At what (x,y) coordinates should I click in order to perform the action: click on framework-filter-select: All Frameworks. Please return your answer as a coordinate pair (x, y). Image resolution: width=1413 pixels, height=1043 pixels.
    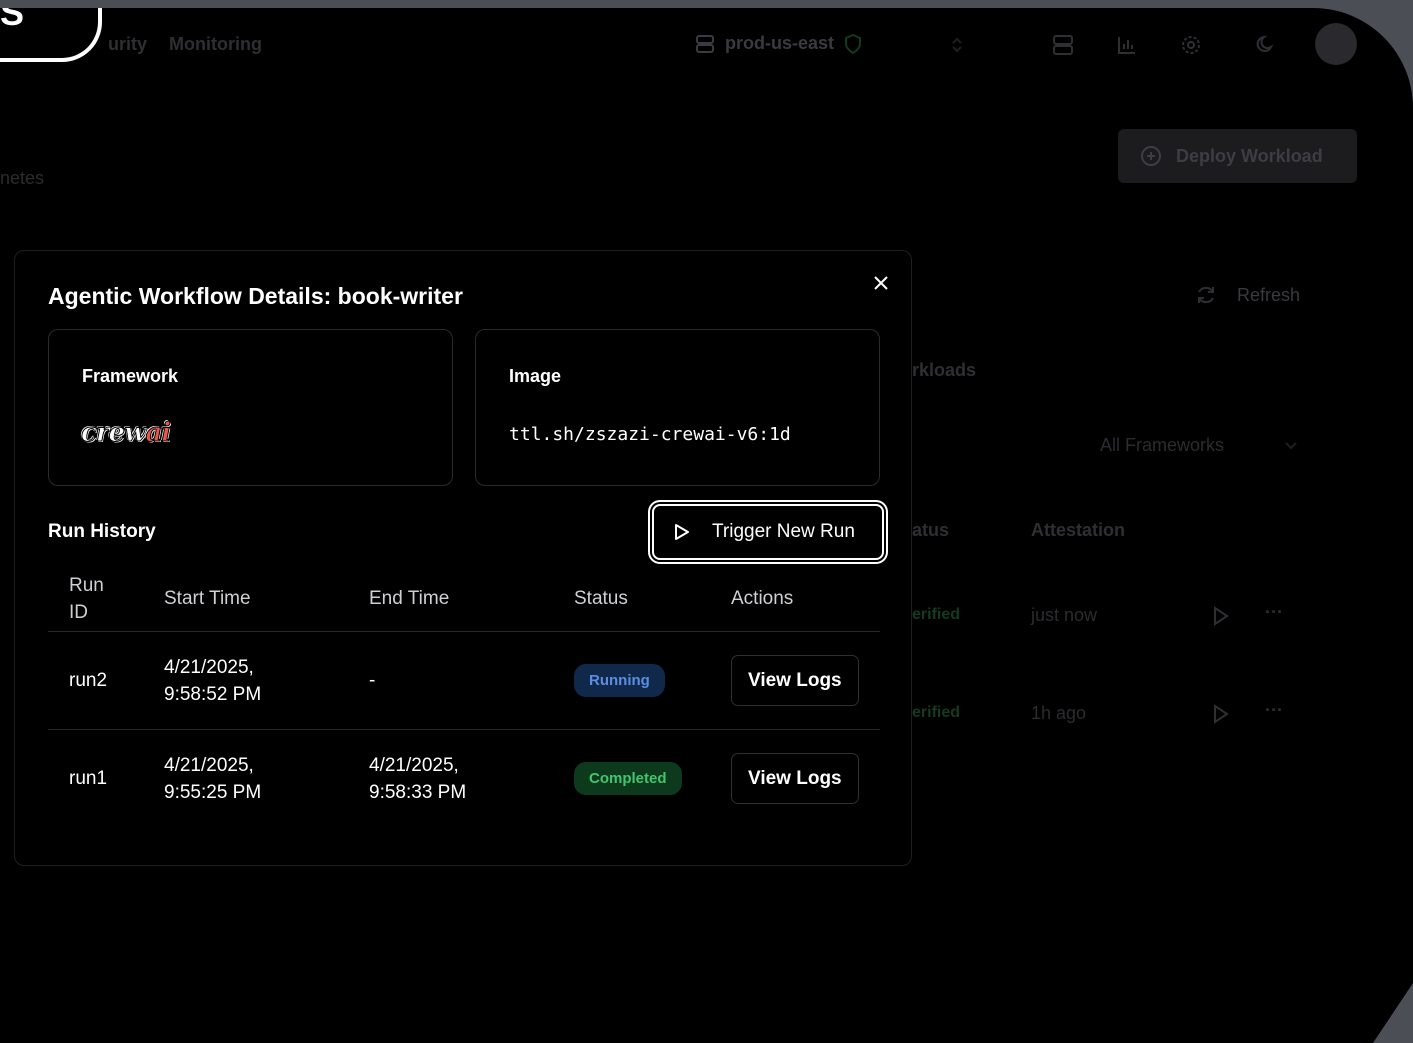
    Looking at the image, I should click on (1199, 445).